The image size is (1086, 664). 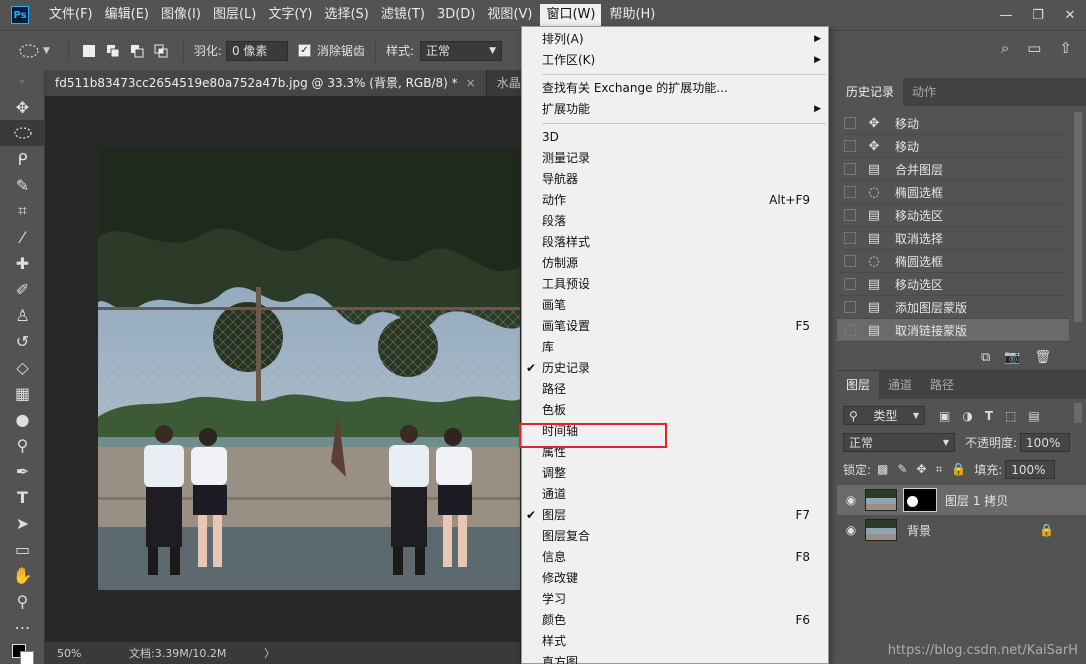 What do you see at coordinates (22, 471) in the screenshot?
I see `pen-tool-icon: ✒` at bounding box center [22, 471].